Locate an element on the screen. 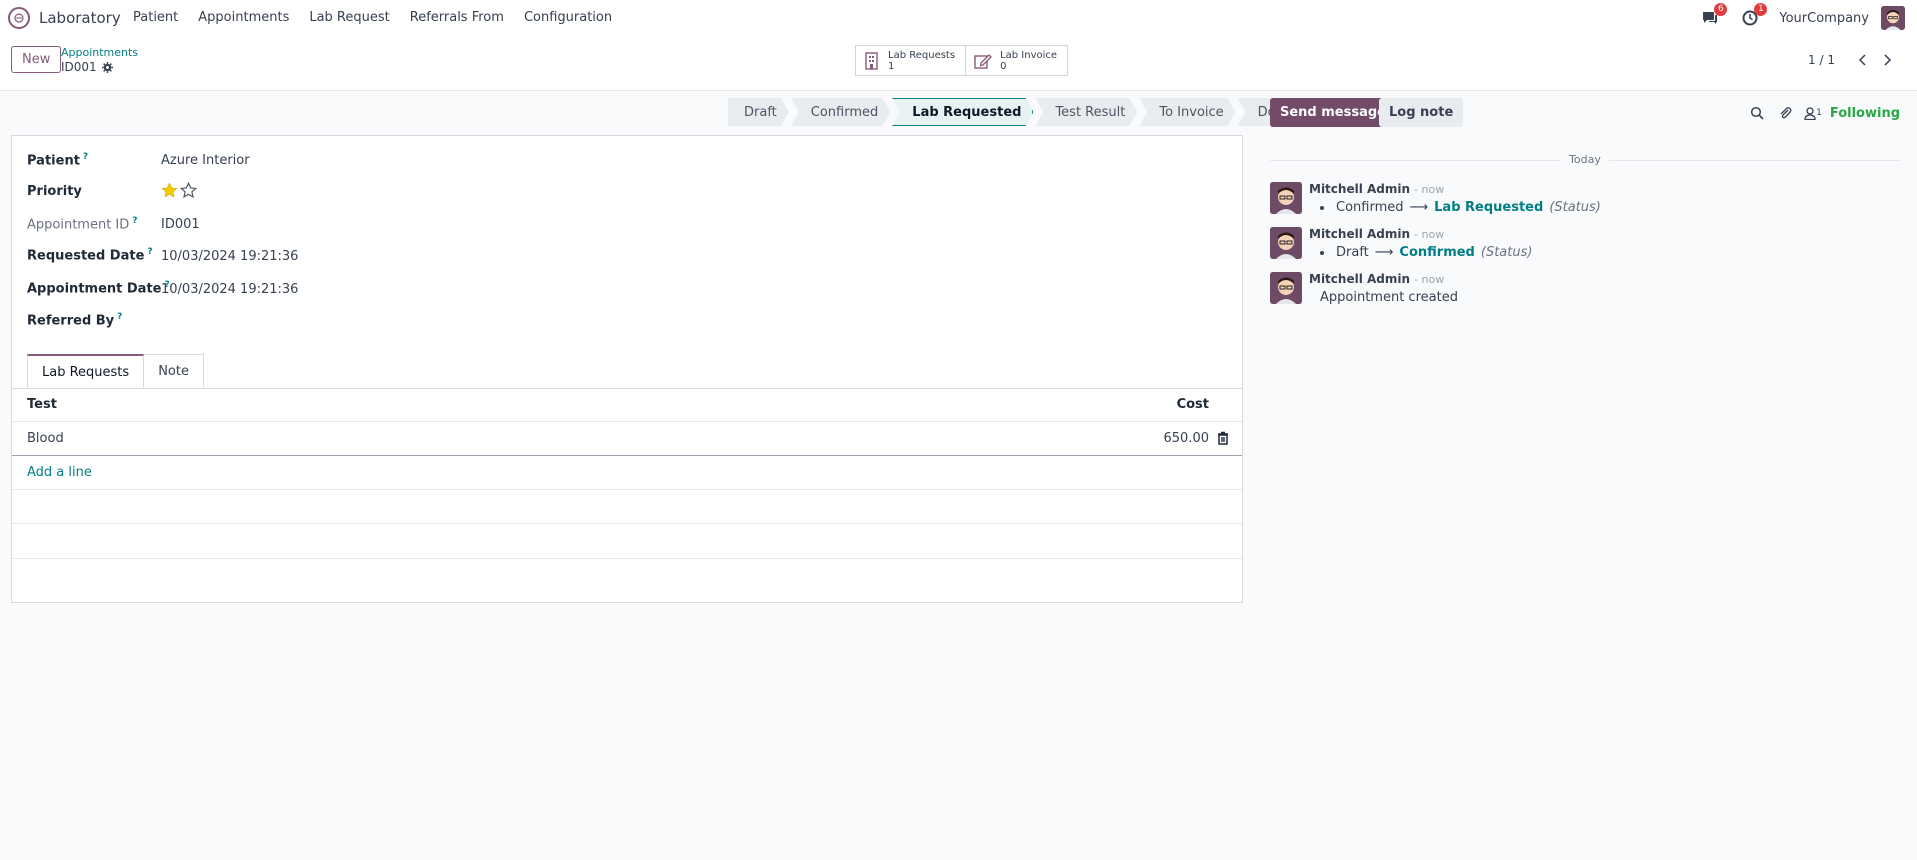 This screenshot has height=860, width=1917. chevron-right-icon is located at coordinates (1888, 60).